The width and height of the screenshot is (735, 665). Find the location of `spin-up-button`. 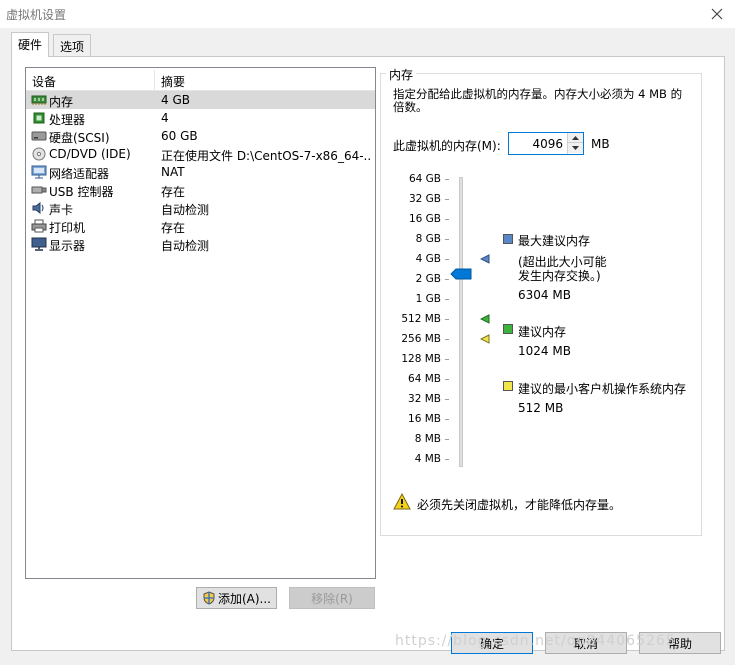

spin-up-button is located at coordinates (575, 138).